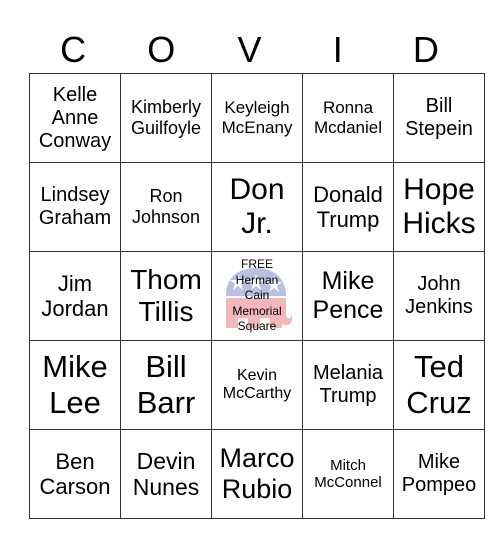 The height and width of the screenshot is (544, 500). I want to click on bingo-cell: Devin Nunes, so click(166, 474).